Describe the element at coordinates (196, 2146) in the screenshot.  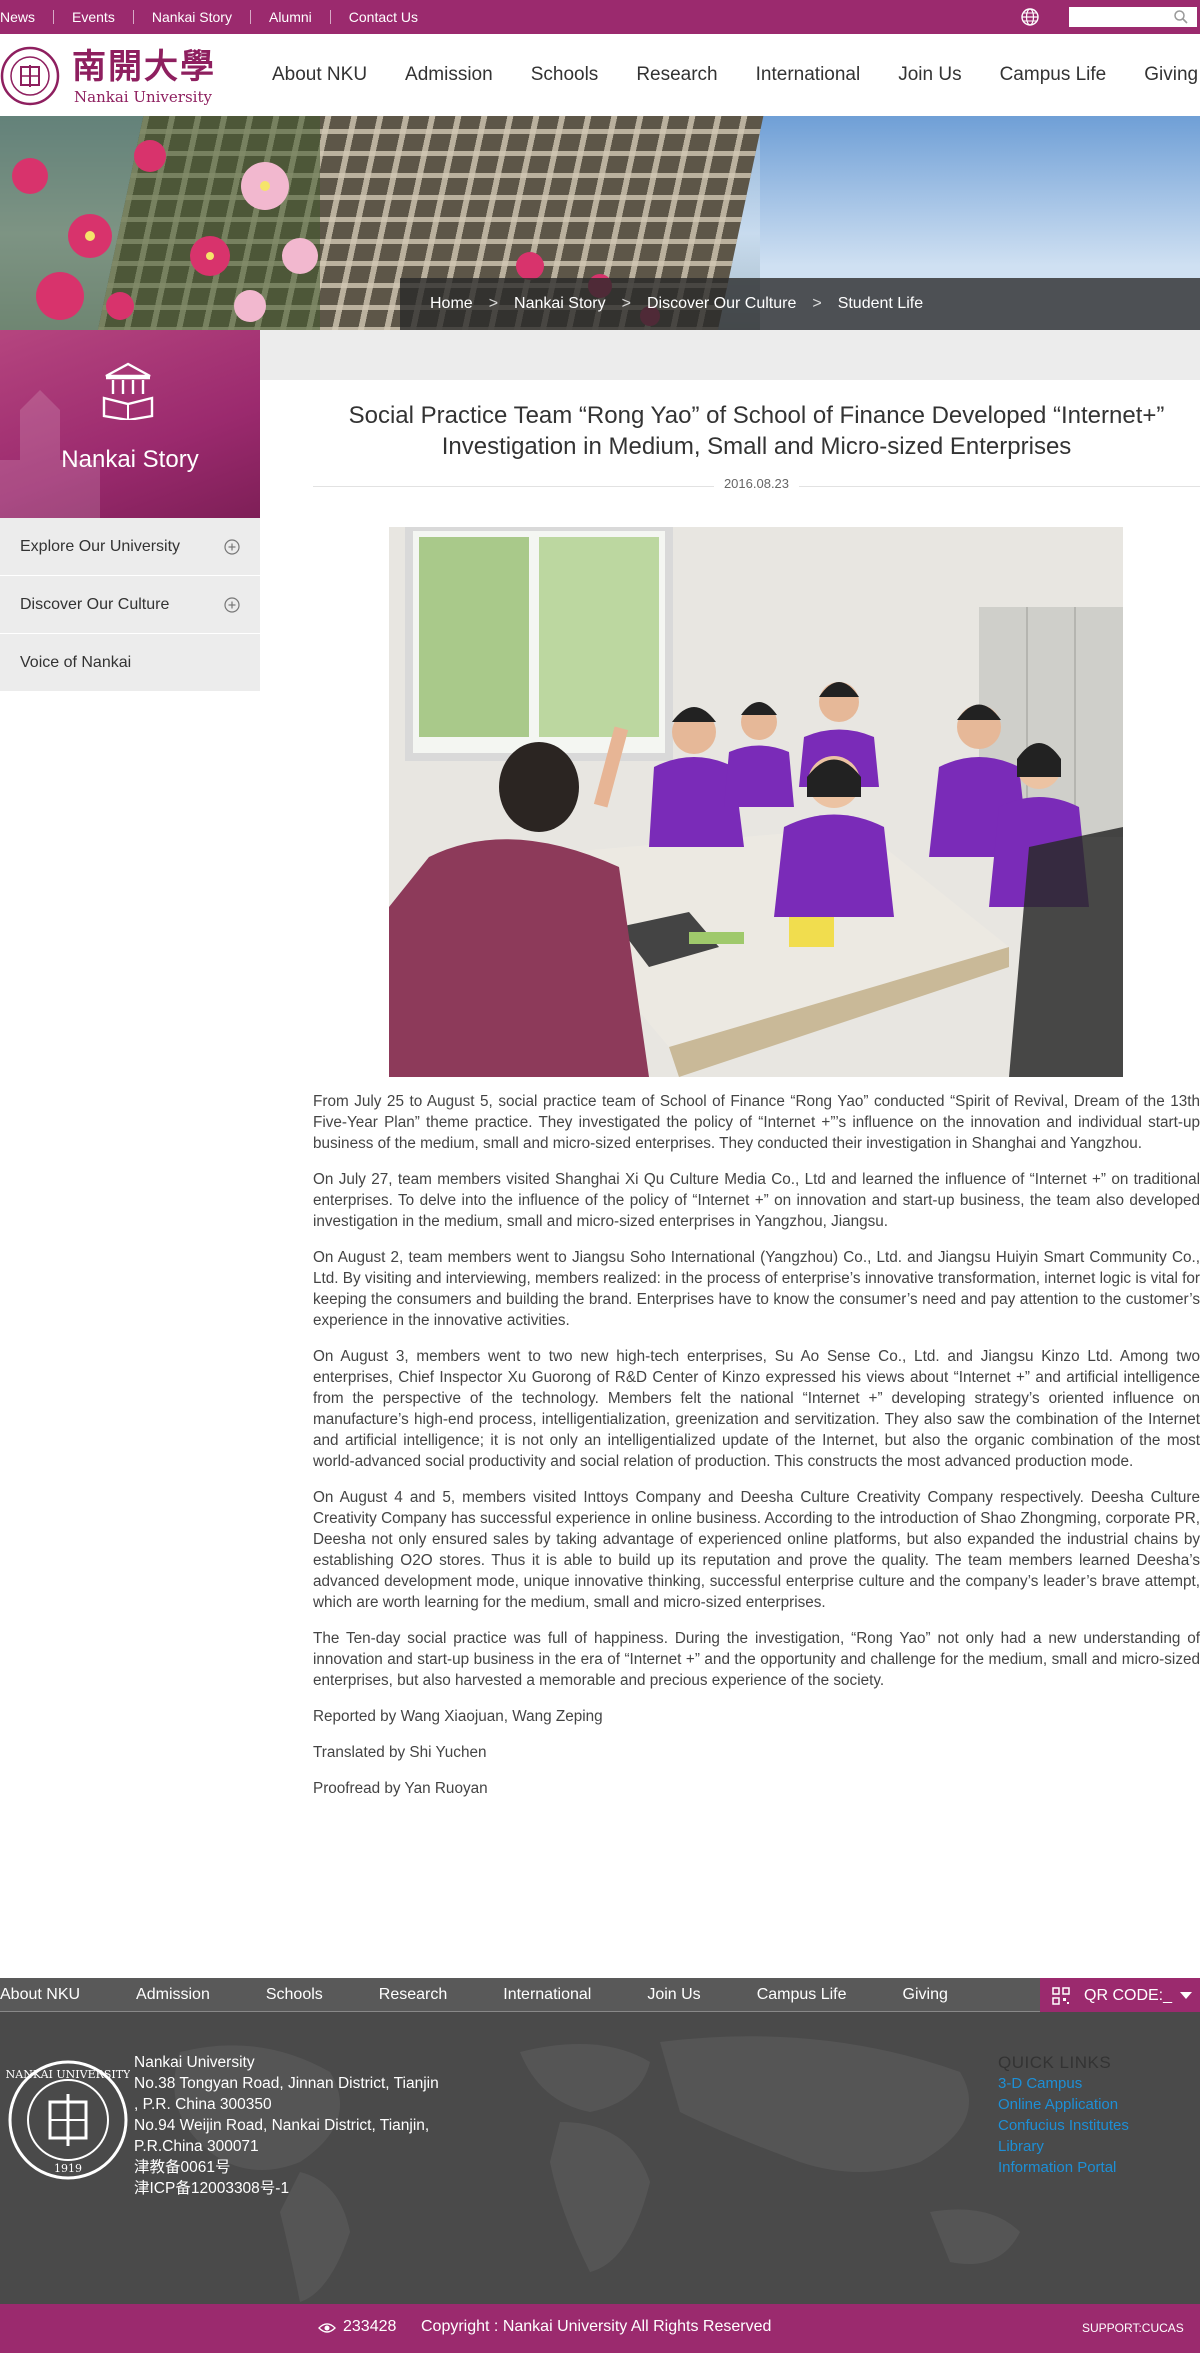
I see `address-line: P.R.China 300071` at that location.